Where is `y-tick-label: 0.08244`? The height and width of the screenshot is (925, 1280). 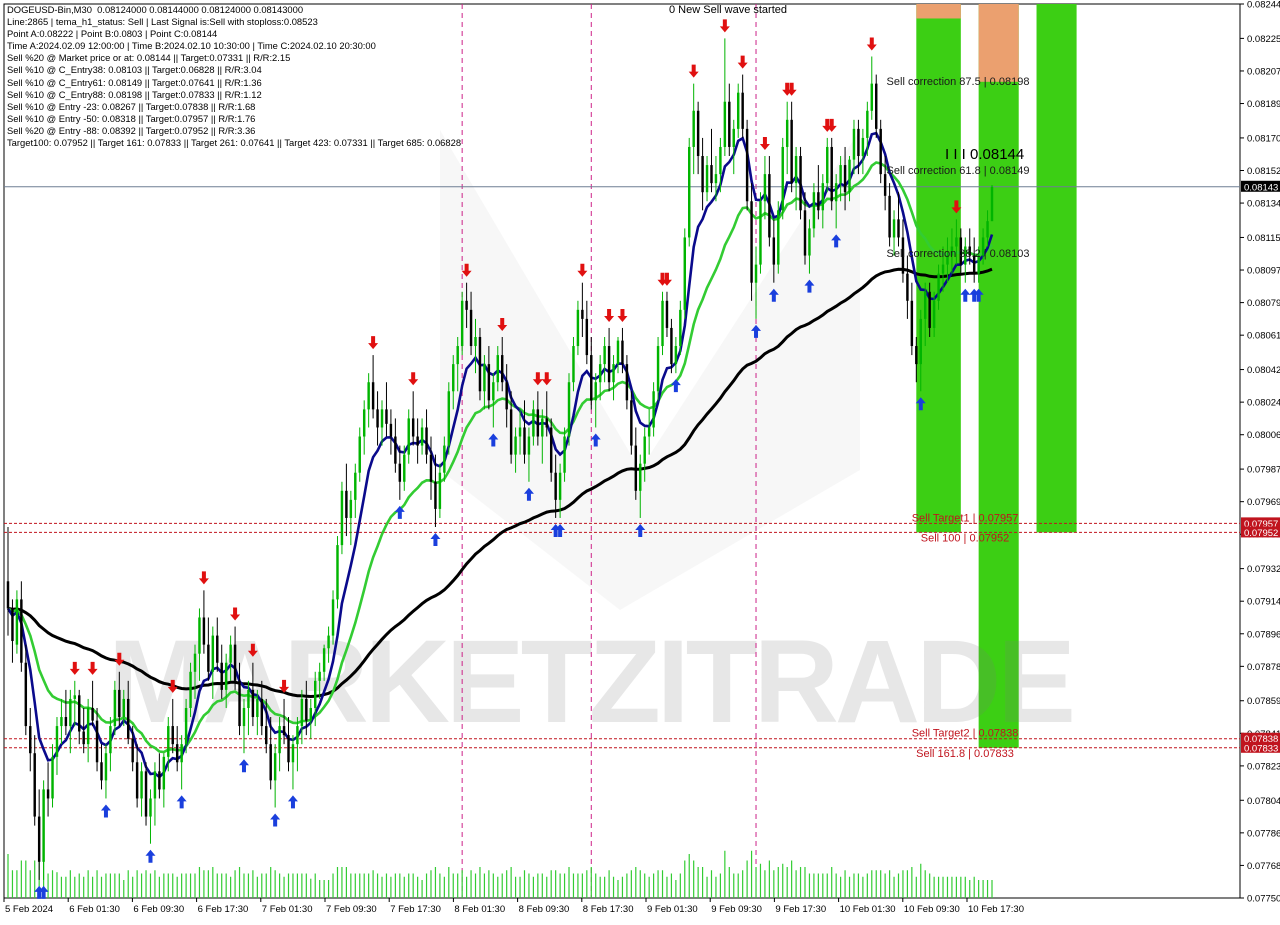 y-tick-label: 0.08244 is located at coordinates (1263, 5).